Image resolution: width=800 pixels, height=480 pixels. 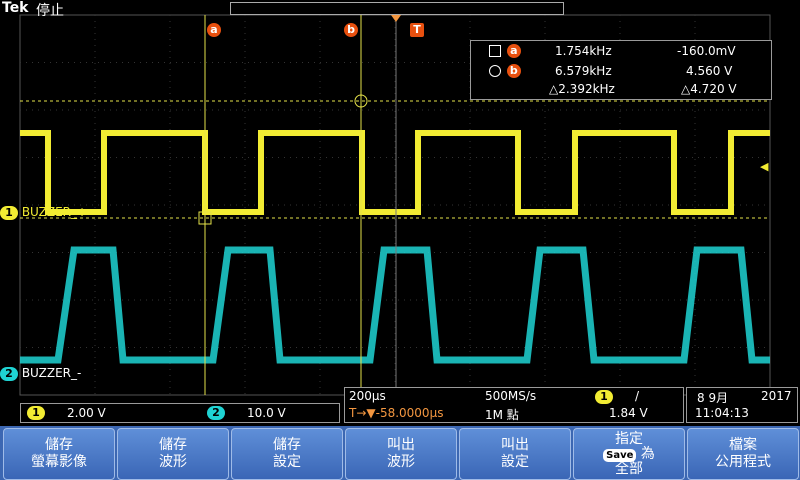 I want to click on cursor-b-volt: 4.560 V, so click(x=709, y=71).